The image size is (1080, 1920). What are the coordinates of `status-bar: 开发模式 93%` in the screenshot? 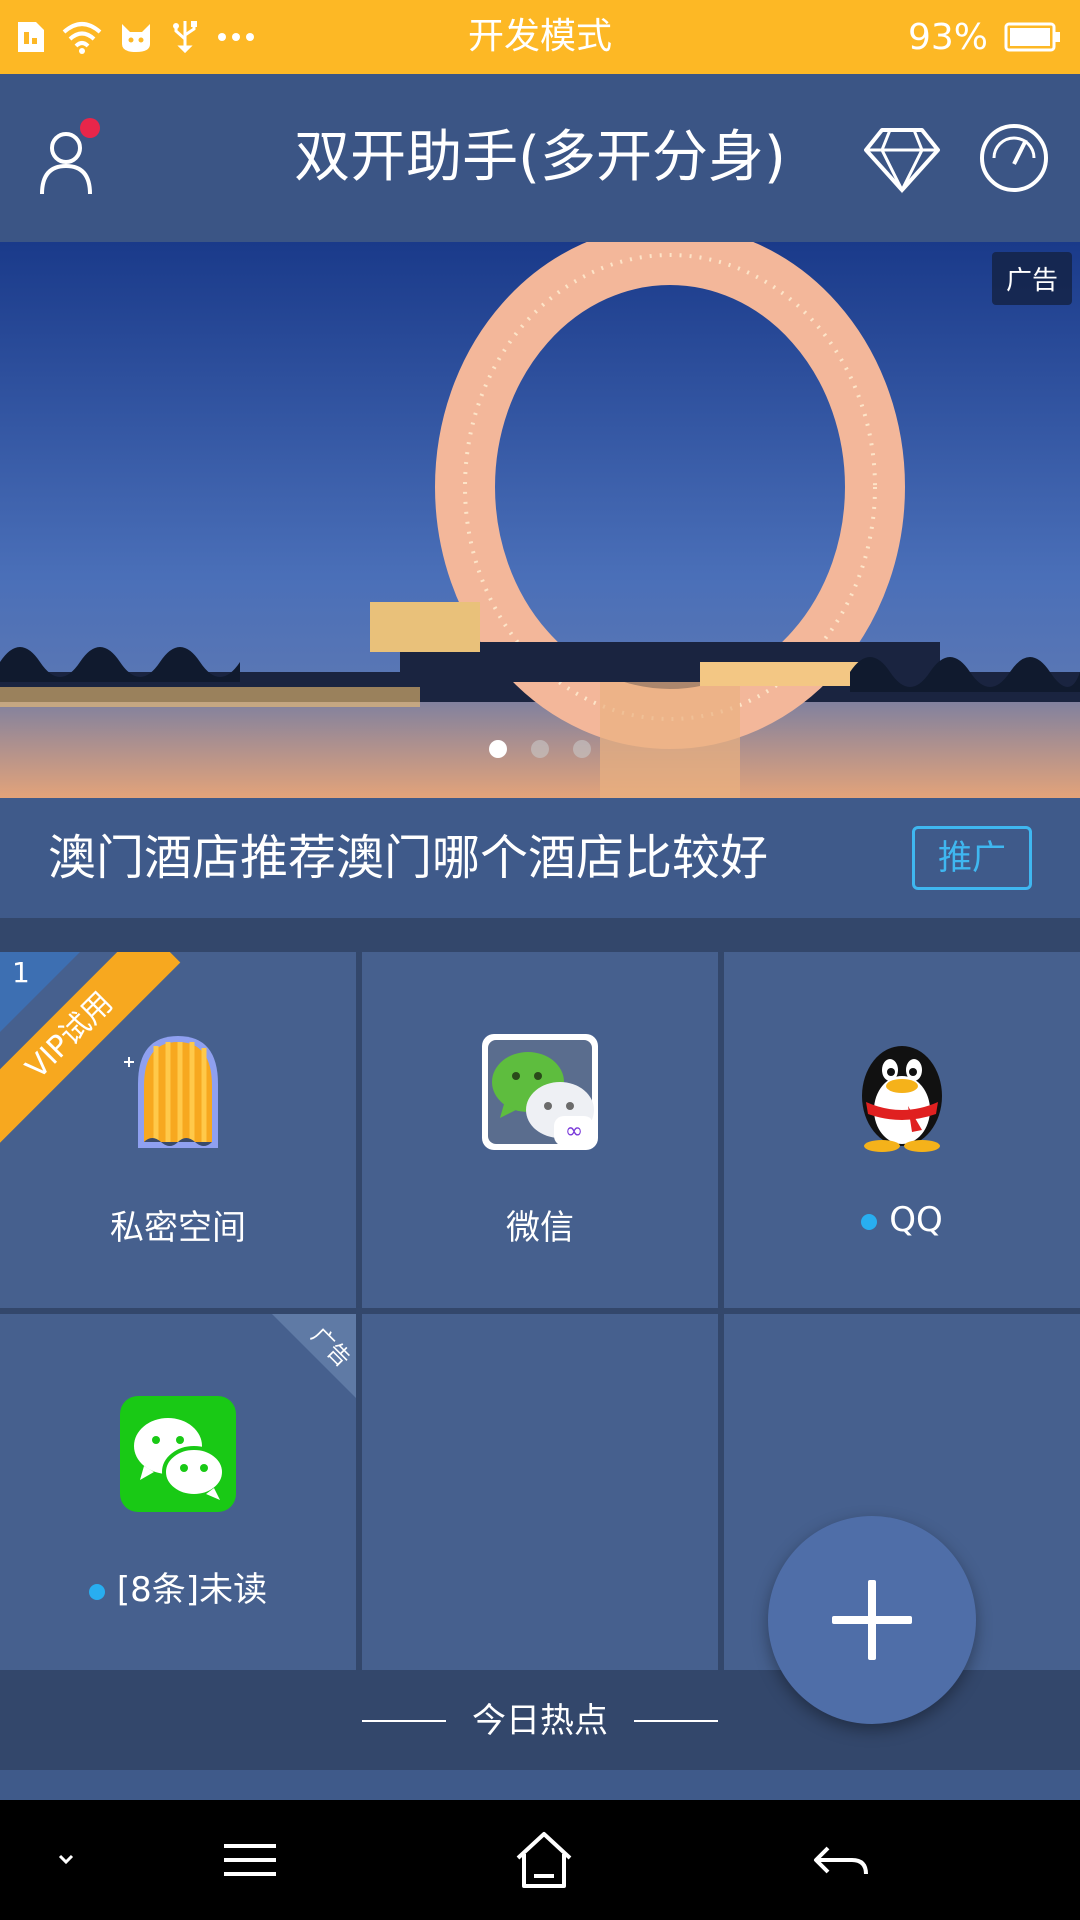 It's located at (540, 37).